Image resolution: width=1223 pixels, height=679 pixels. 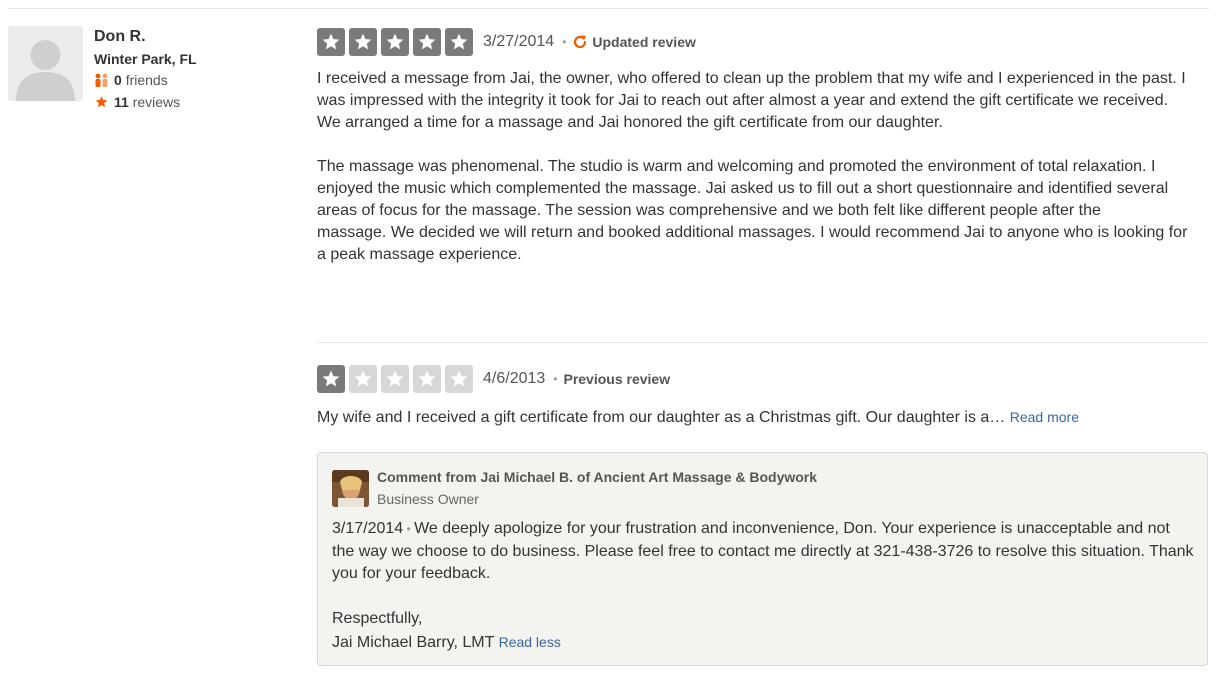 What do you see at coordinates (514, 378) in the screenshot?
I see `review-date: 4/6/2013` at bounding box center [514, 378].